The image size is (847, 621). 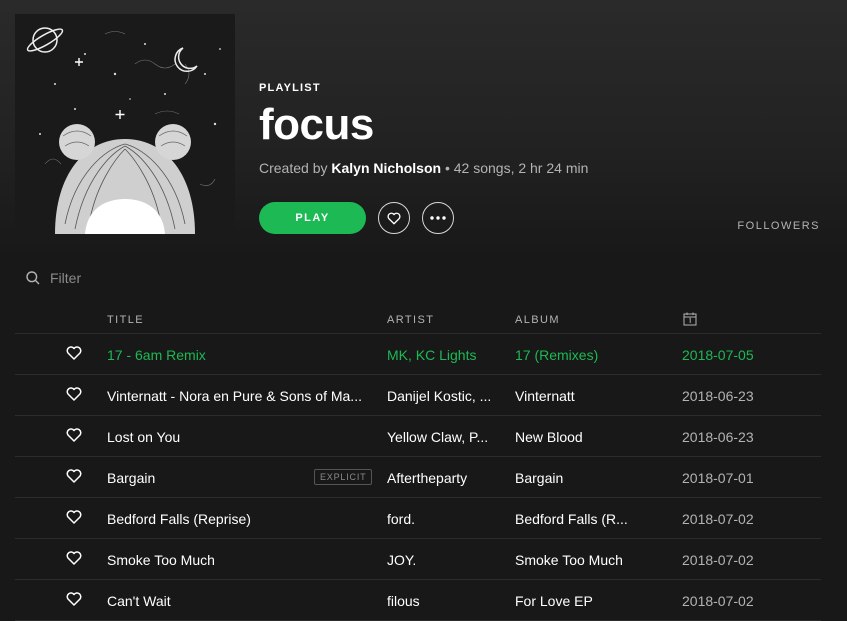 What do you see at coordinates (574, 478) in the screenshot?
I see `track-album: Bargain` at bounding box center [574, 478].